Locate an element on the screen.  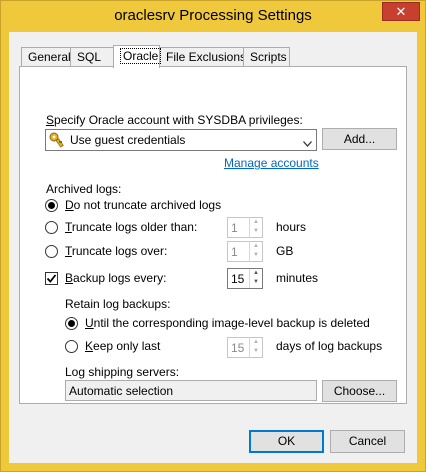
tab-oracle: Oracle is located at coordinates (137, 56).